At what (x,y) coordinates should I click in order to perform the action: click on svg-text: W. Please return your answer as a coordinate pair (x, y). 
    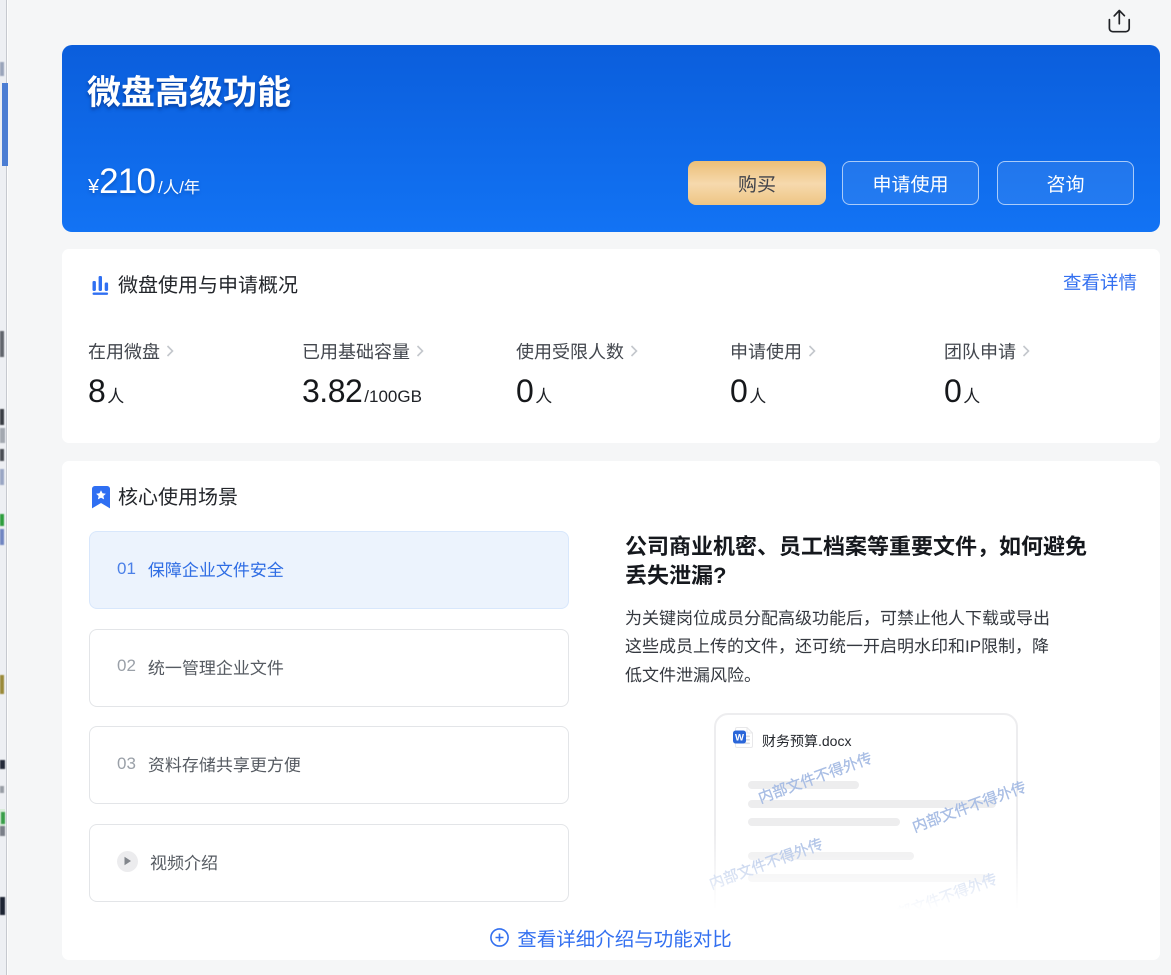
    Looking at the image, I should click on (739, 738).